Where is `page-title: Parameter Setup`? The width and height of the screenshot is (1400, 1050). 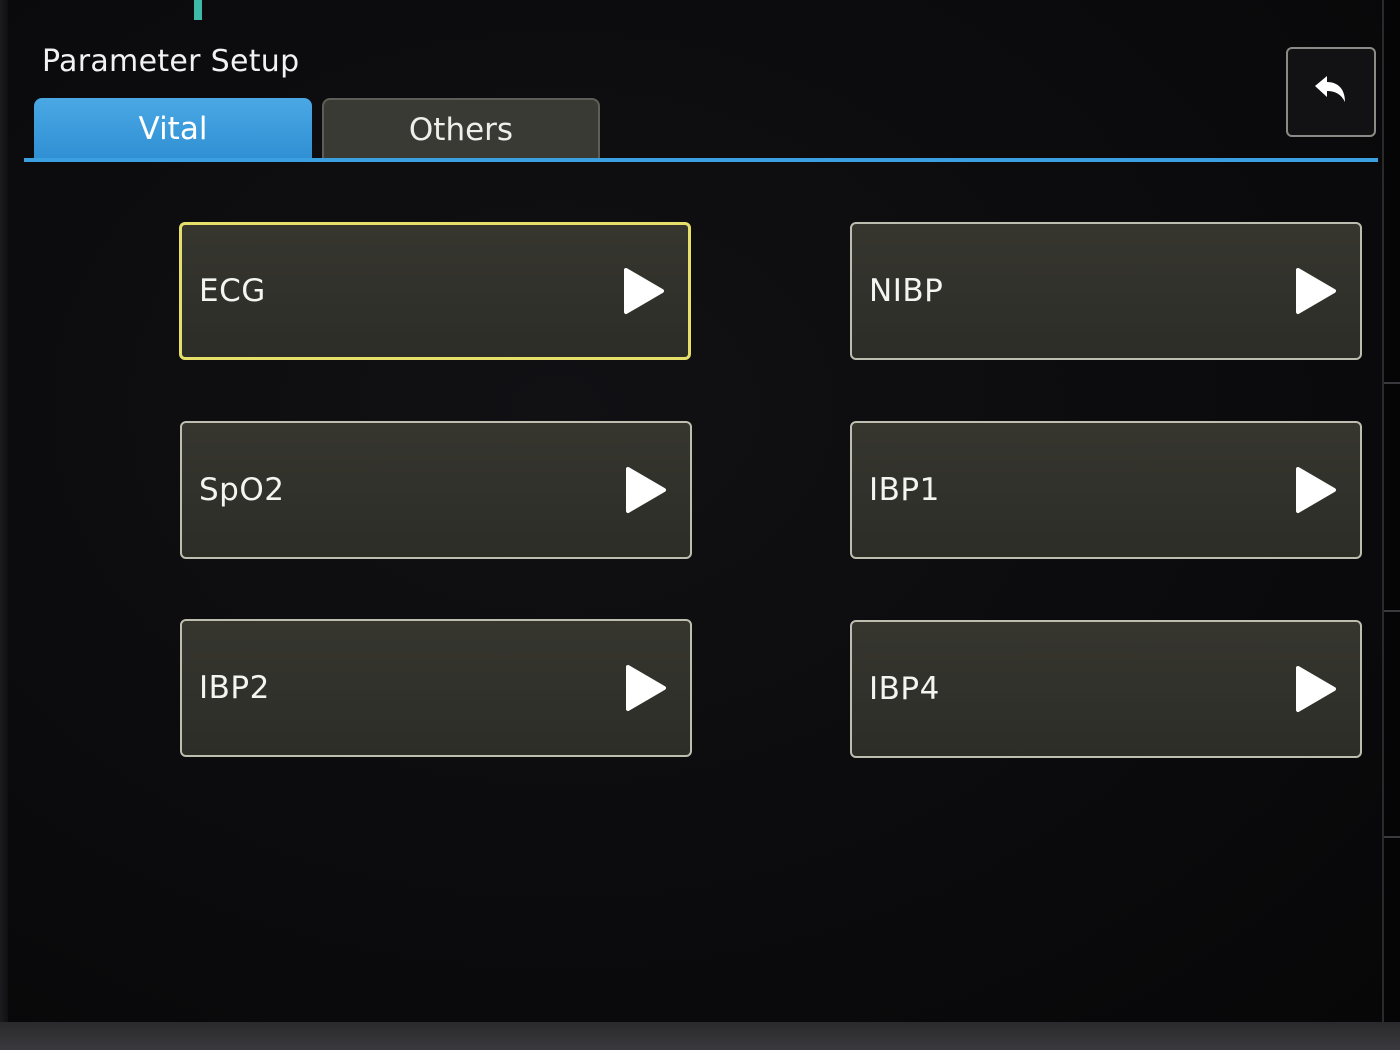
page-title: Parameter Setup is located at coordinates (171, 61).